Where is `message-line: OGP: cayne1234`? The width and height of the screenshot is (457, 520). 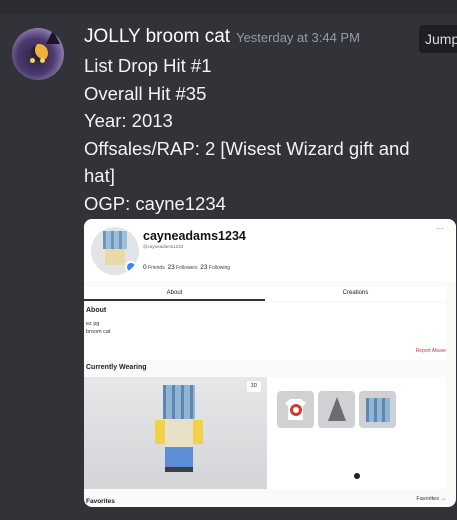
message-line: OGP: cayne1234 is located at coordinates (155, 203).